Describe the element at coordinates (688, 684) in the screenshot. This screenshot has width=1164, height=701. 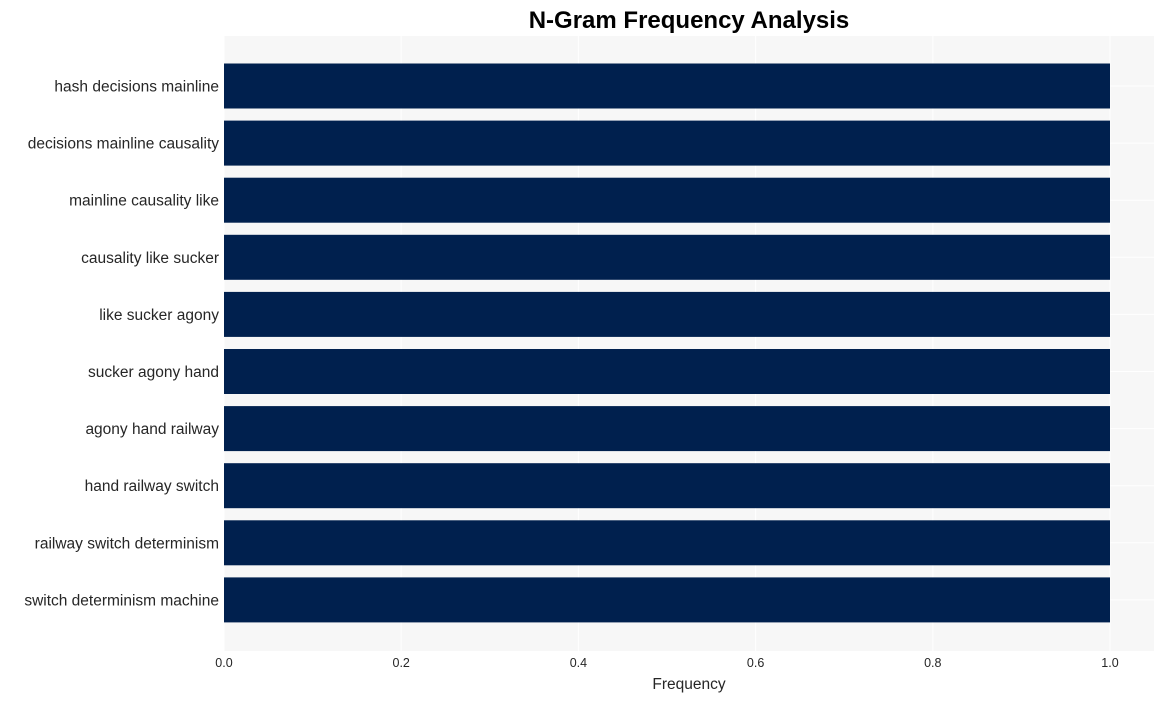
I see `x-axis-label: Frequency` at that location.